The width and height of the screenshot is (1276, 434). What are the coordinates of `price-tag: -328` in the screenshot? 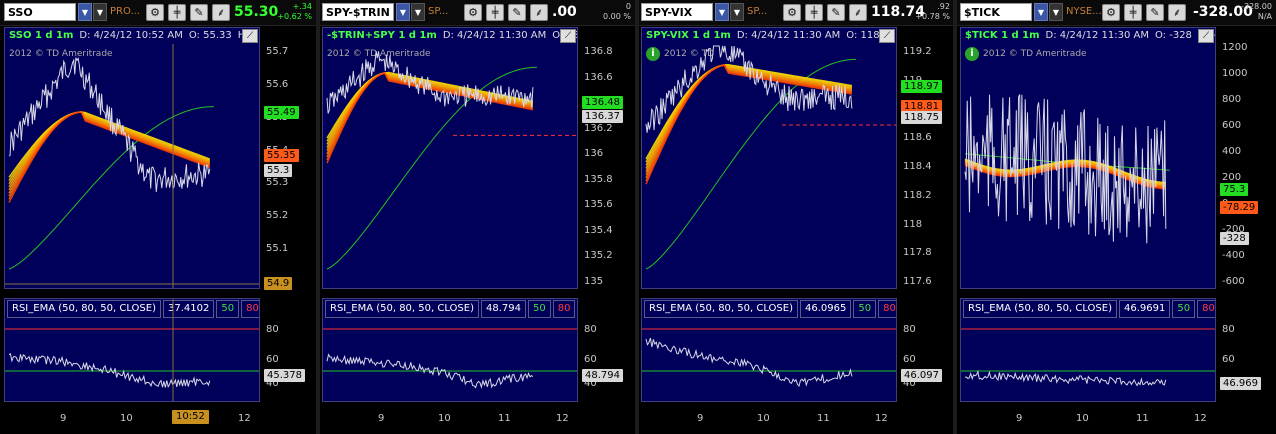 It's located at (1234, 238).